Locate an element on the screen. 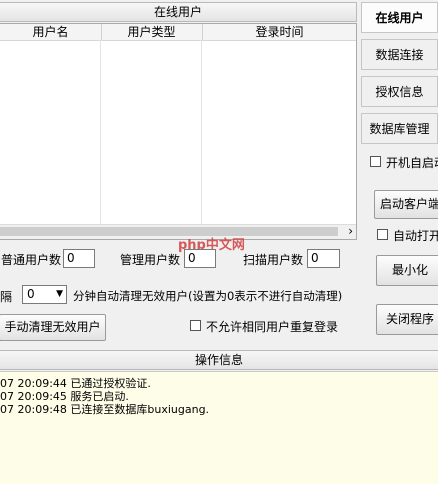 This screenshot has width=438, height=484. autostart-checkbox is located at coordinates (375, 161).